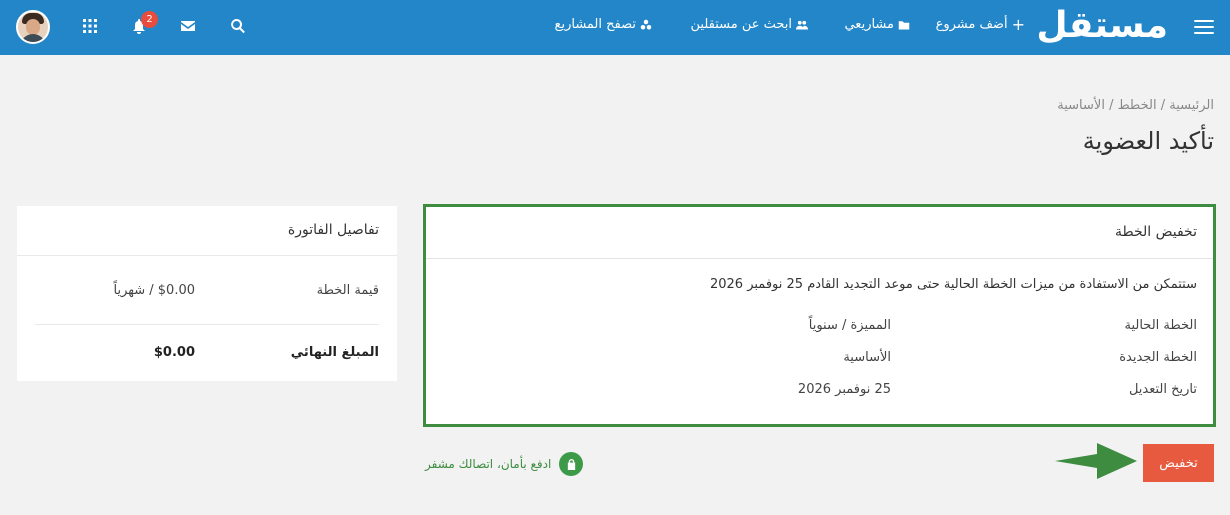 This screenshot has width=1230, height=515. Describe the element at coordinates (867, 357) in the screenshot. I see `new-plan-value: الأساسية` at that location.